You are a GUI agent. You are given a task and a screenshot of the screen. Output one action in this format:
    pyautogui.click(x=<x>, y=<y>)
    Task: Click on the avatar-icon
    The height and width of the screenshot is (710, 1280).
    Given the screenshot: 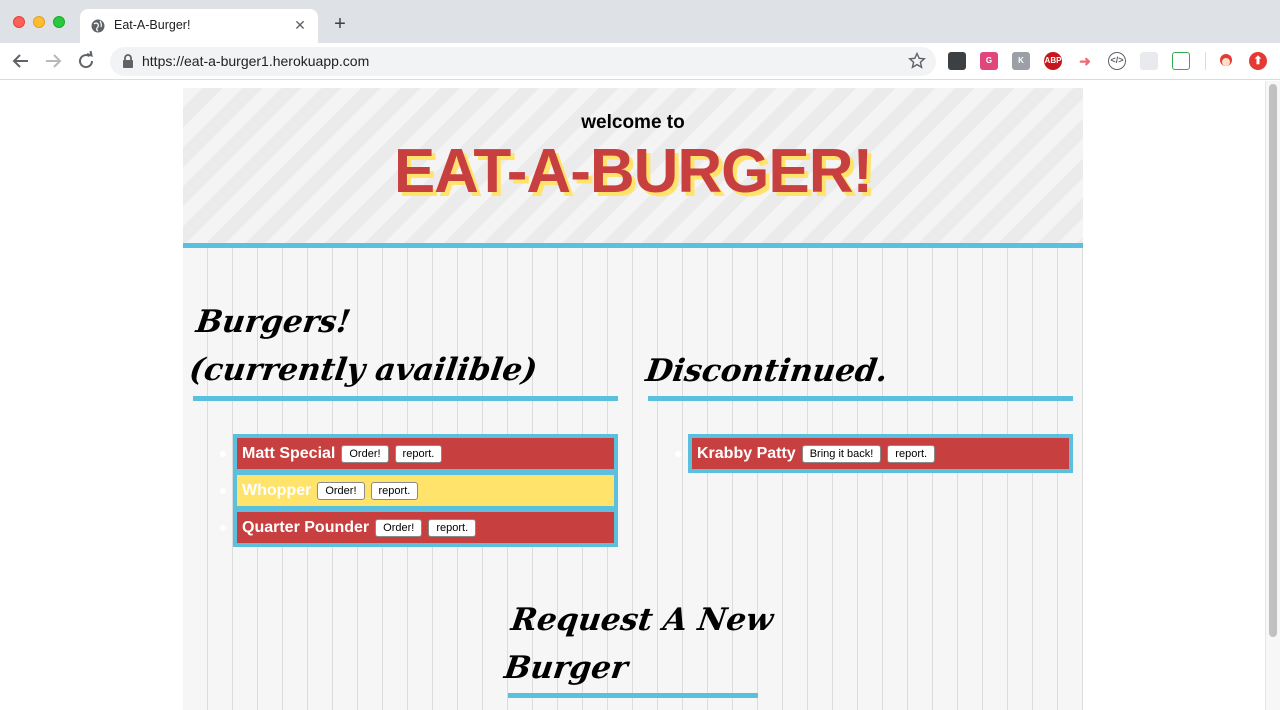 What is the action you would take?
    pyautogui.click(x=1226, y=60)
    